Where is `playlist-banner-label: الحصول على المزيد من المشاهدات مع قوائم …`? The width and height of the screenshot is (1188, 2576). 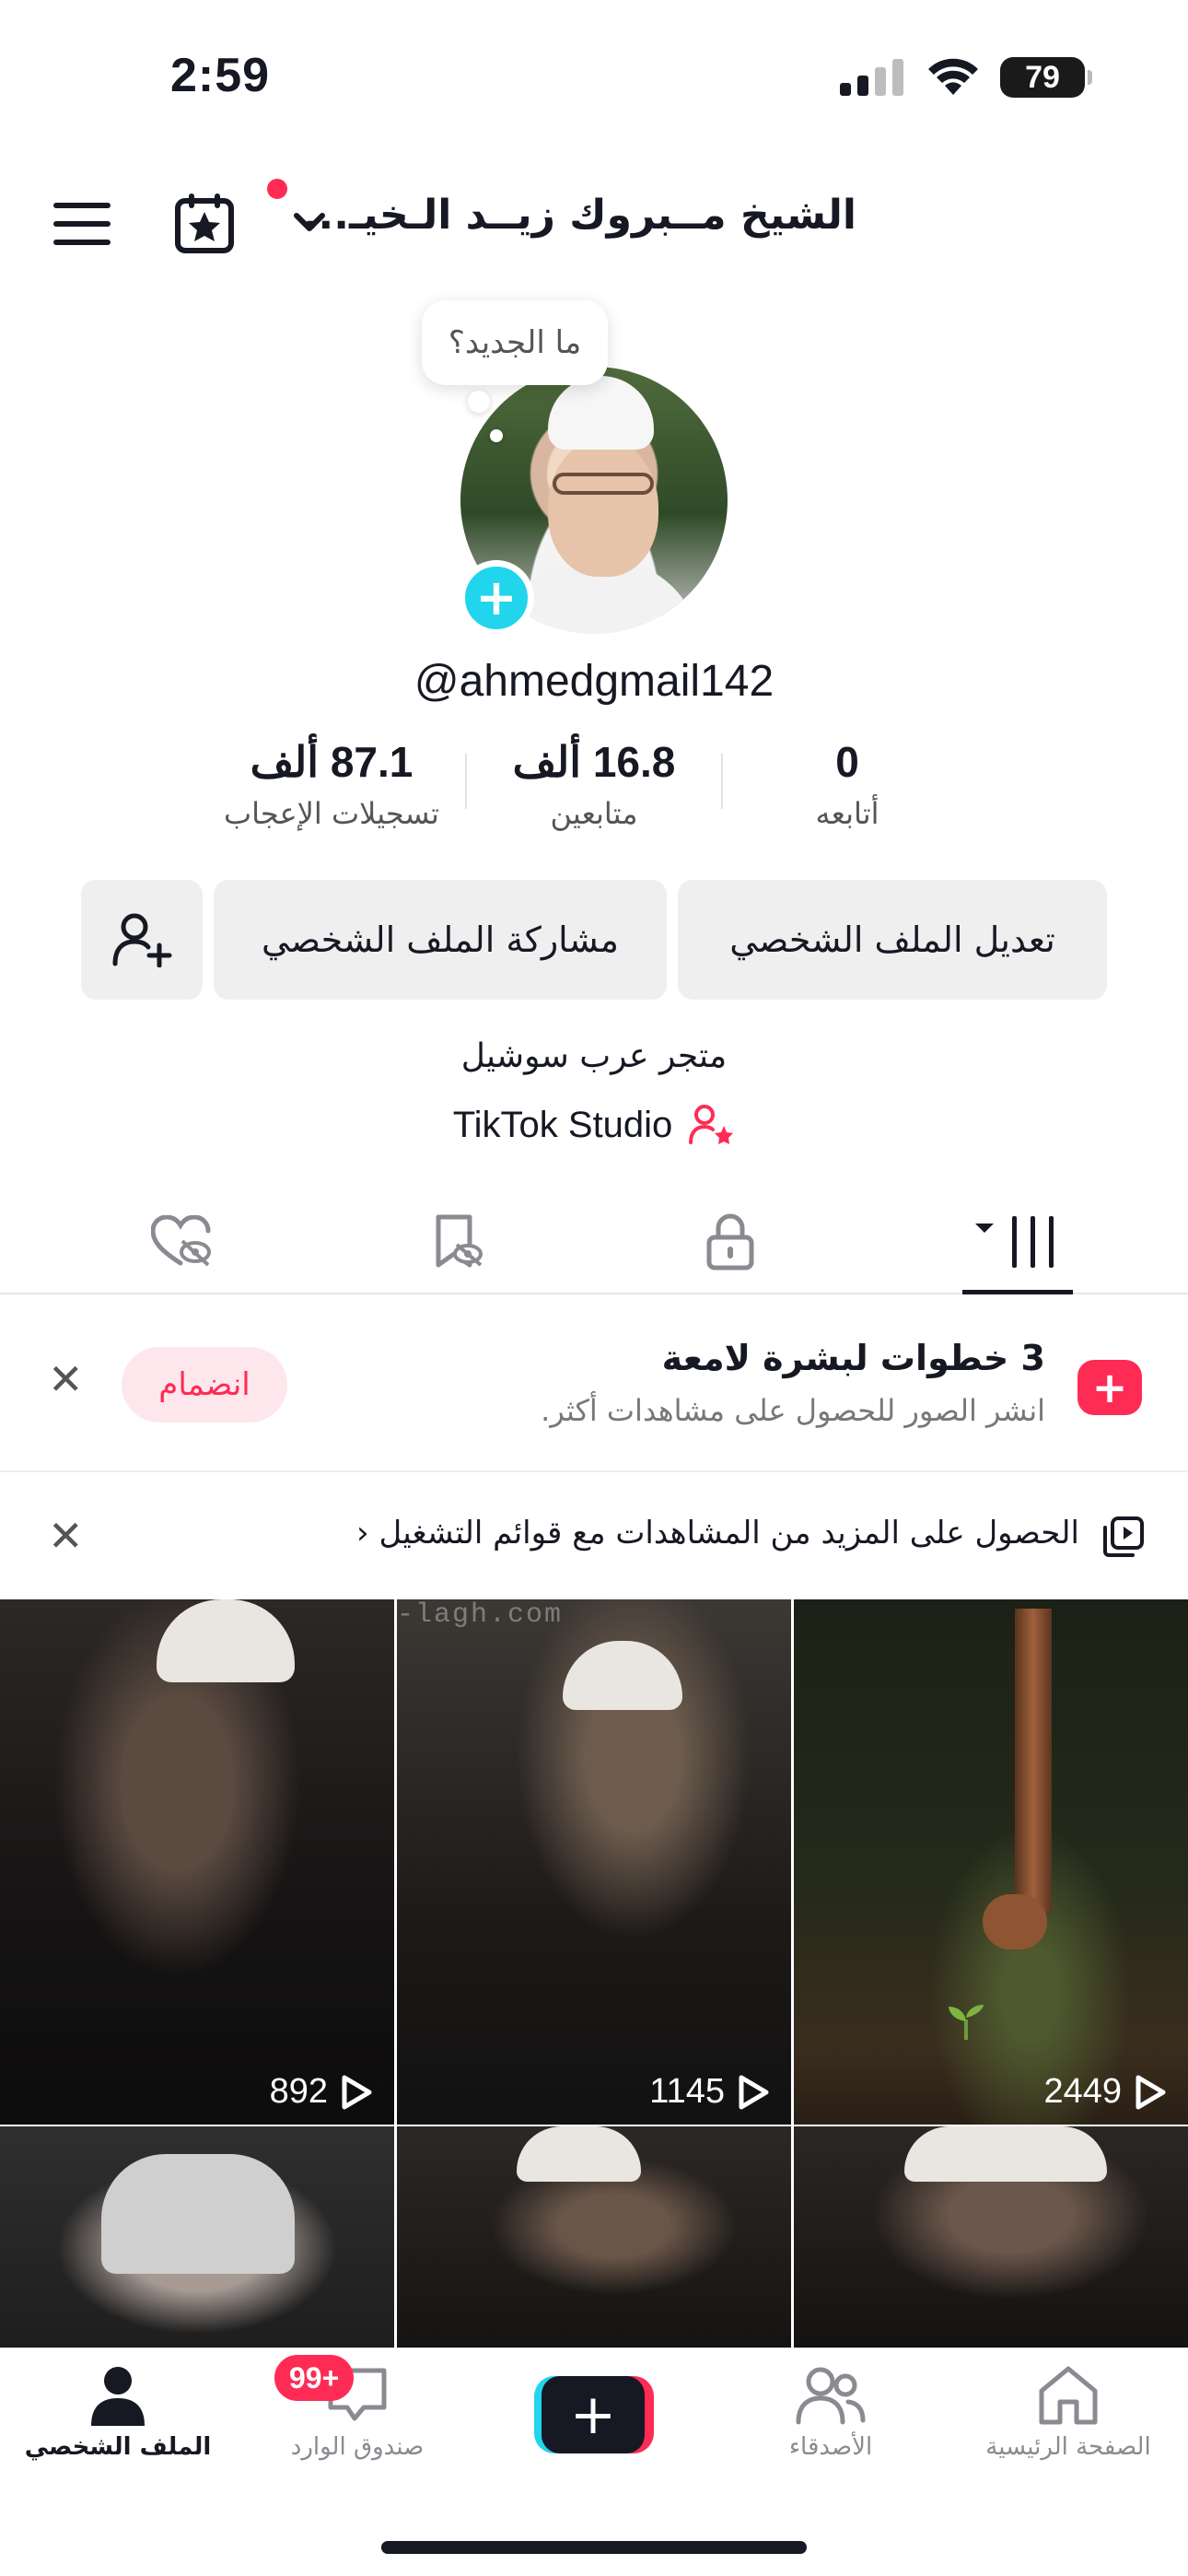
playlist-banner-label: الحصول على المزيد من المشاهدات مع قوائم … is located at coordinates (729, 1533).